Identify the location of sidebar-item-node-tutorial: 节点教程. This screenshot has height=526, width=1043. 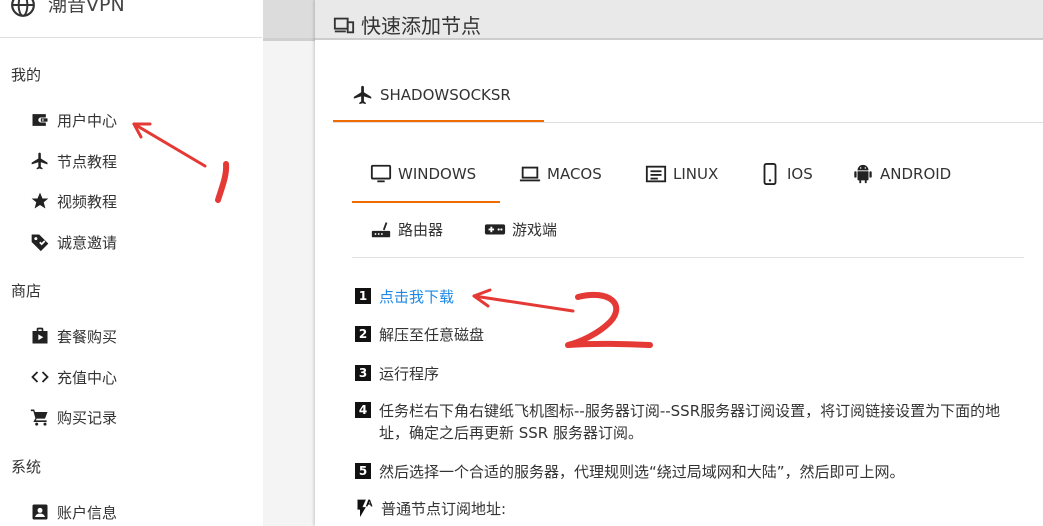
(73, 161).